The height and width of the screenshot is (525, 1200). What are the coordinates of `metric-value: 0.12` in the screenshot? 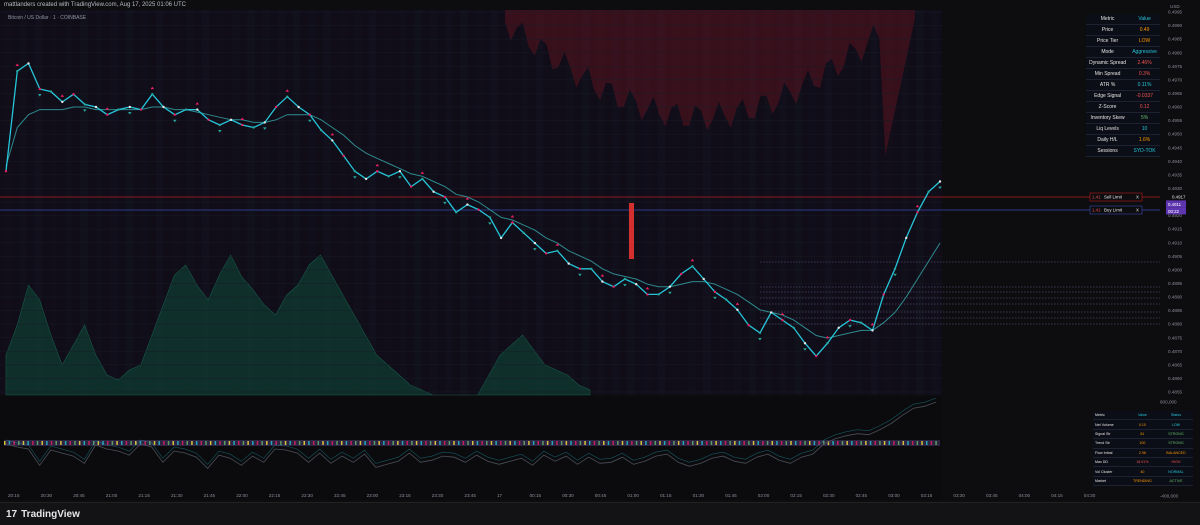 It's located at (1144, 107).